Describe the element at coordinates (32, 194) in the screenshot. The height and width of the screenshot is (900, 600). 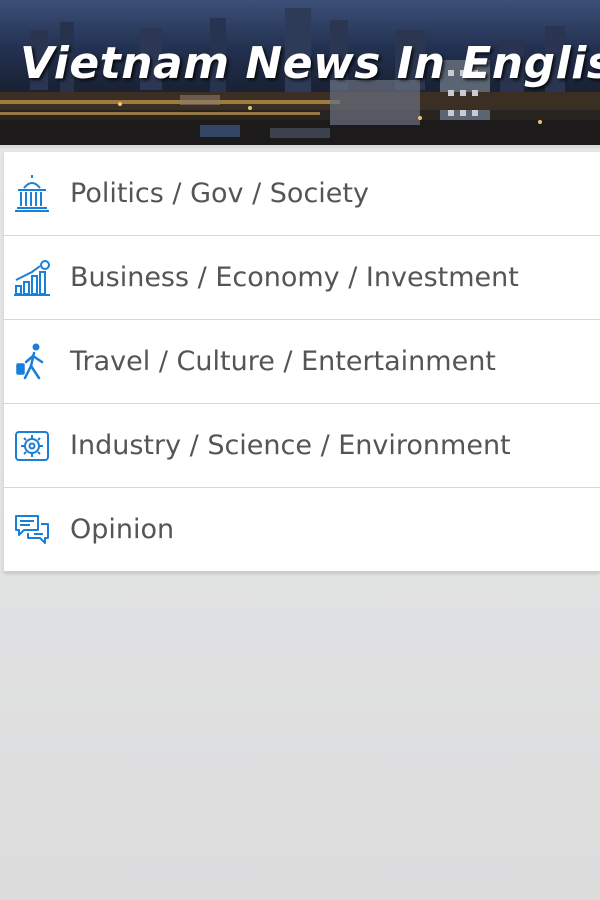
I see `government-building-icon` at that location.